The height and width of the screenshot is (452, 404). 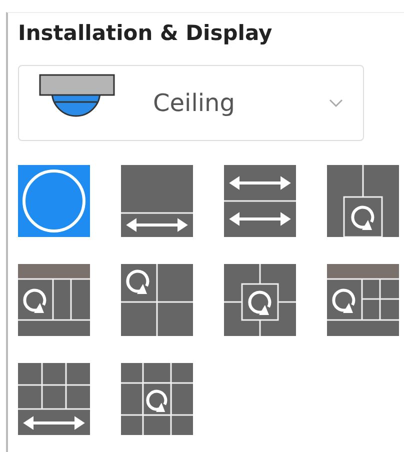 What do you see at coordinates (157, 201) in the screenshot?
I see `panorama-layout-icon` at bounding box center [157, 201].